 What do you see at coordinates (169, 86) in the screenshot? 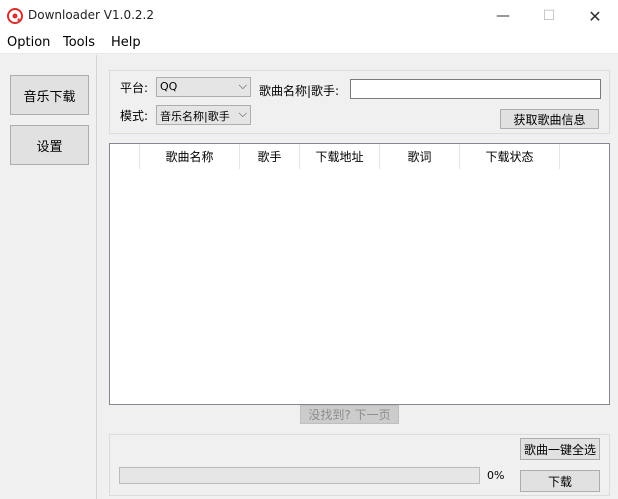
I see `platform-select-value: QQ` at bounding box center [169, 86].